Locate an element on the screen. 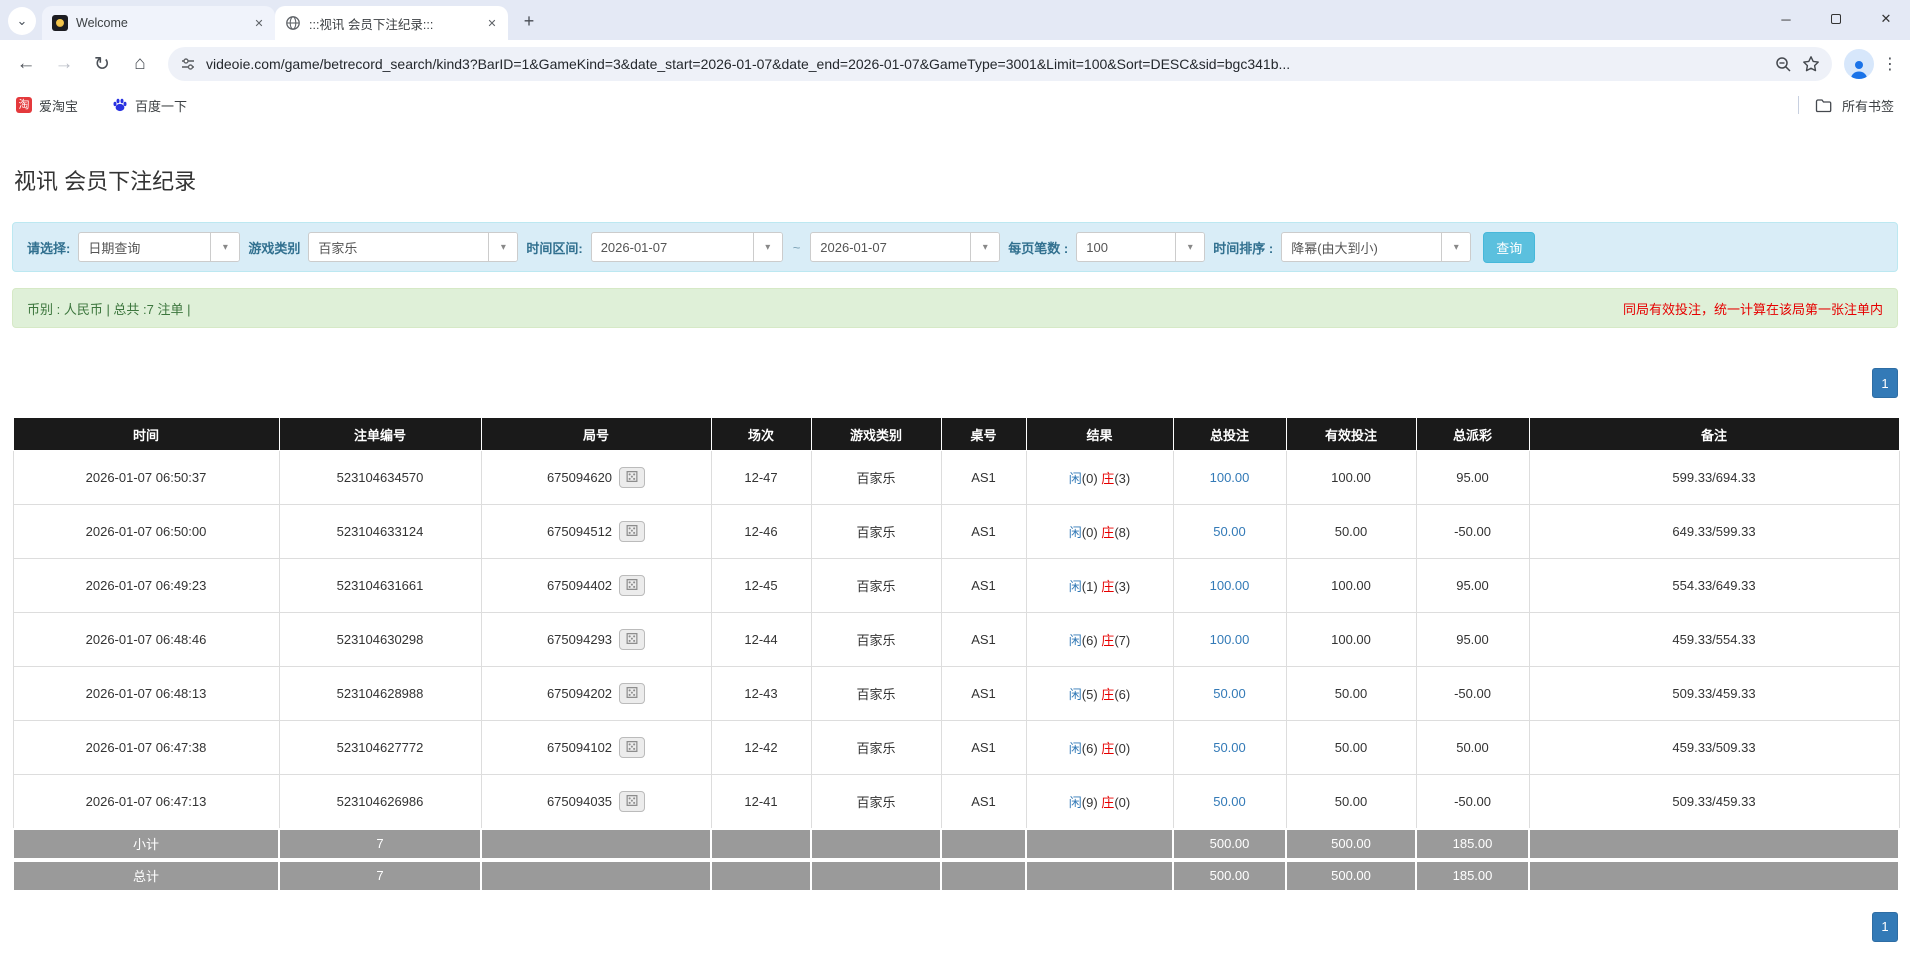 This screenshot has height=968, width=1910. dice-icon: ⚄ is located at coordinates (632, 639).